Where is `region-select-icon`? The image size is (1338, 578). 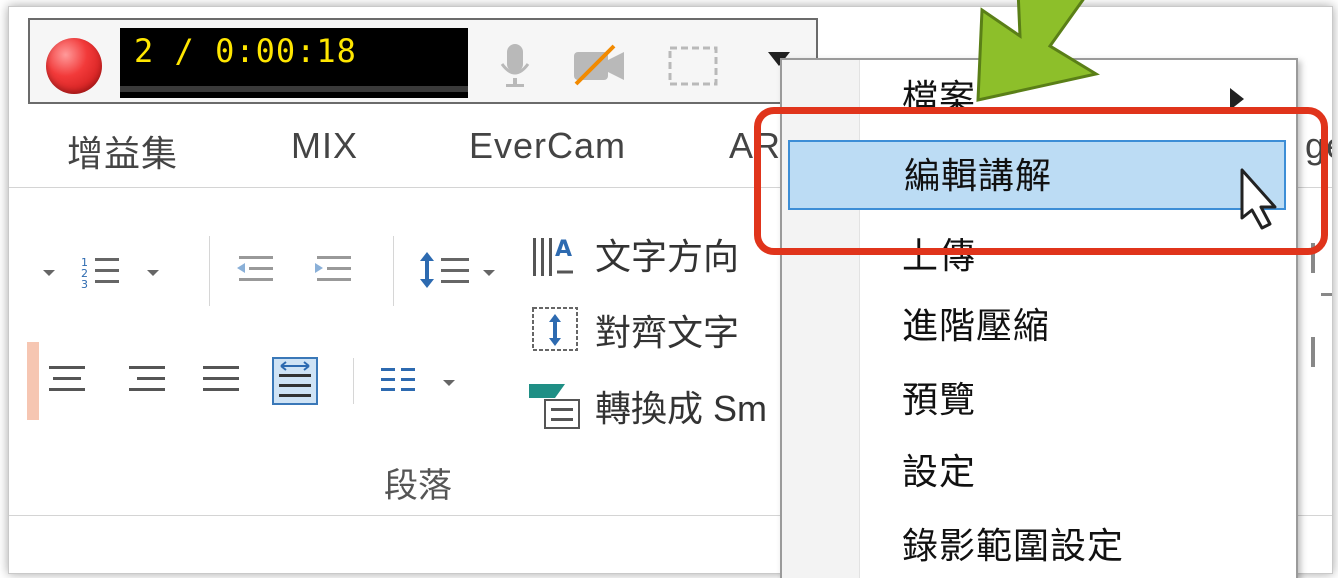
region-select-icon is located at coordinates (694, 66).